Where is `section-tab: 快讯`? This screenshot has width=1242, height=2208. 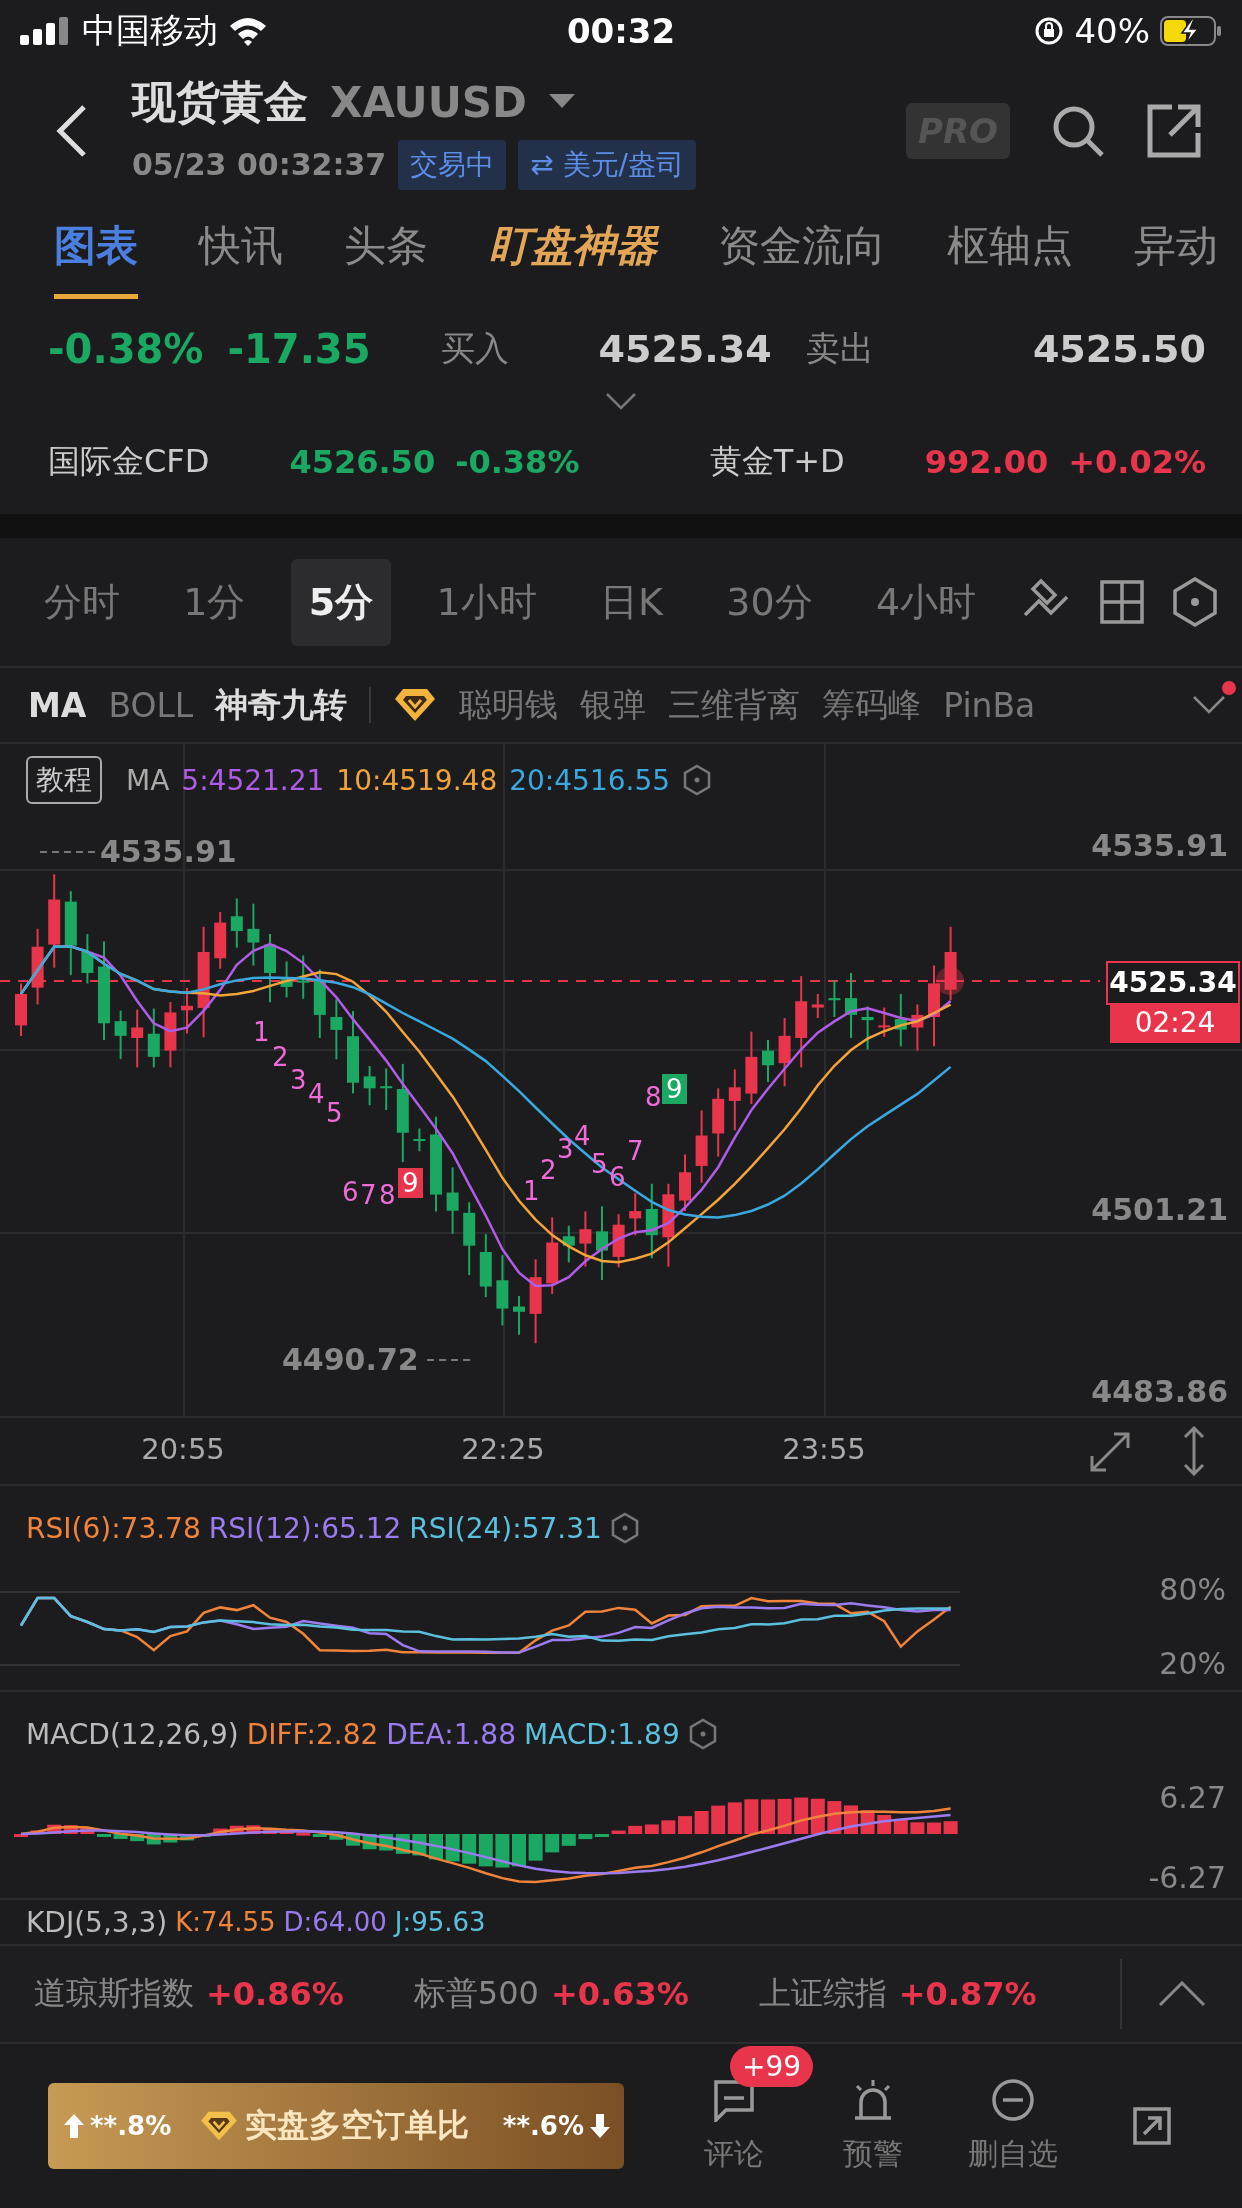
section-tab: 快讯 is located at coordinates (241, 253).